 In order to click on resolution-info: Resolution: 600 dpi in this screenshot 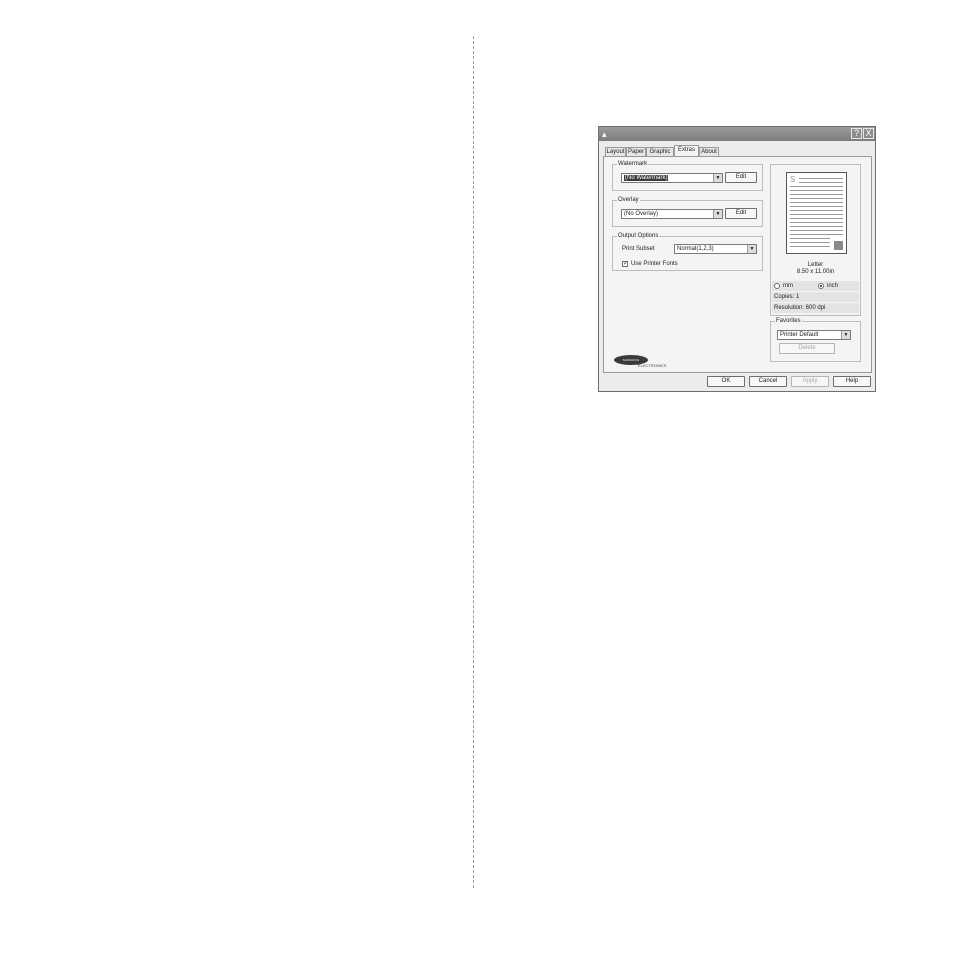, I will do `click(815, 308)`.